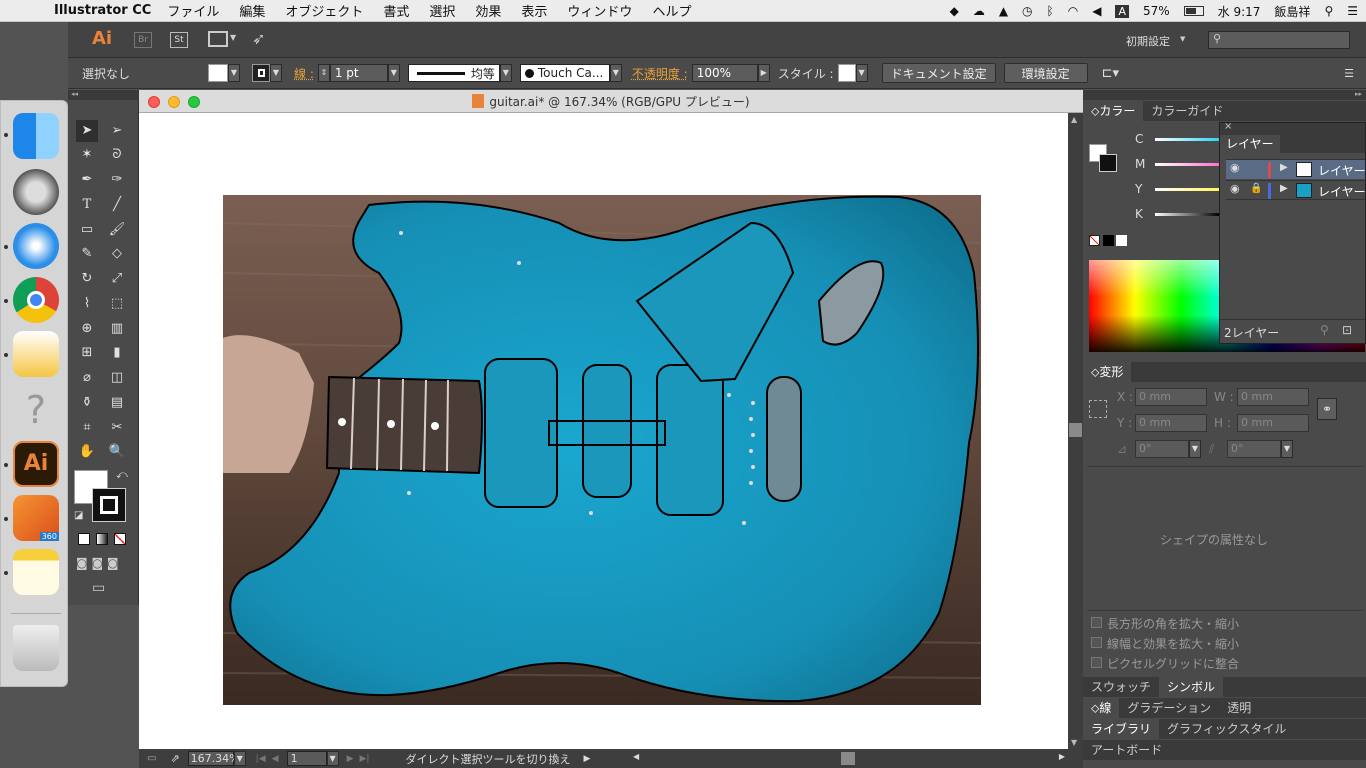 Image resolution: width=1366 pixels, height=768 pixels. Describe the element at coordinates (117, 131) in the screenshot. I see `direct-selection-tool-icon: ➢` at that location.